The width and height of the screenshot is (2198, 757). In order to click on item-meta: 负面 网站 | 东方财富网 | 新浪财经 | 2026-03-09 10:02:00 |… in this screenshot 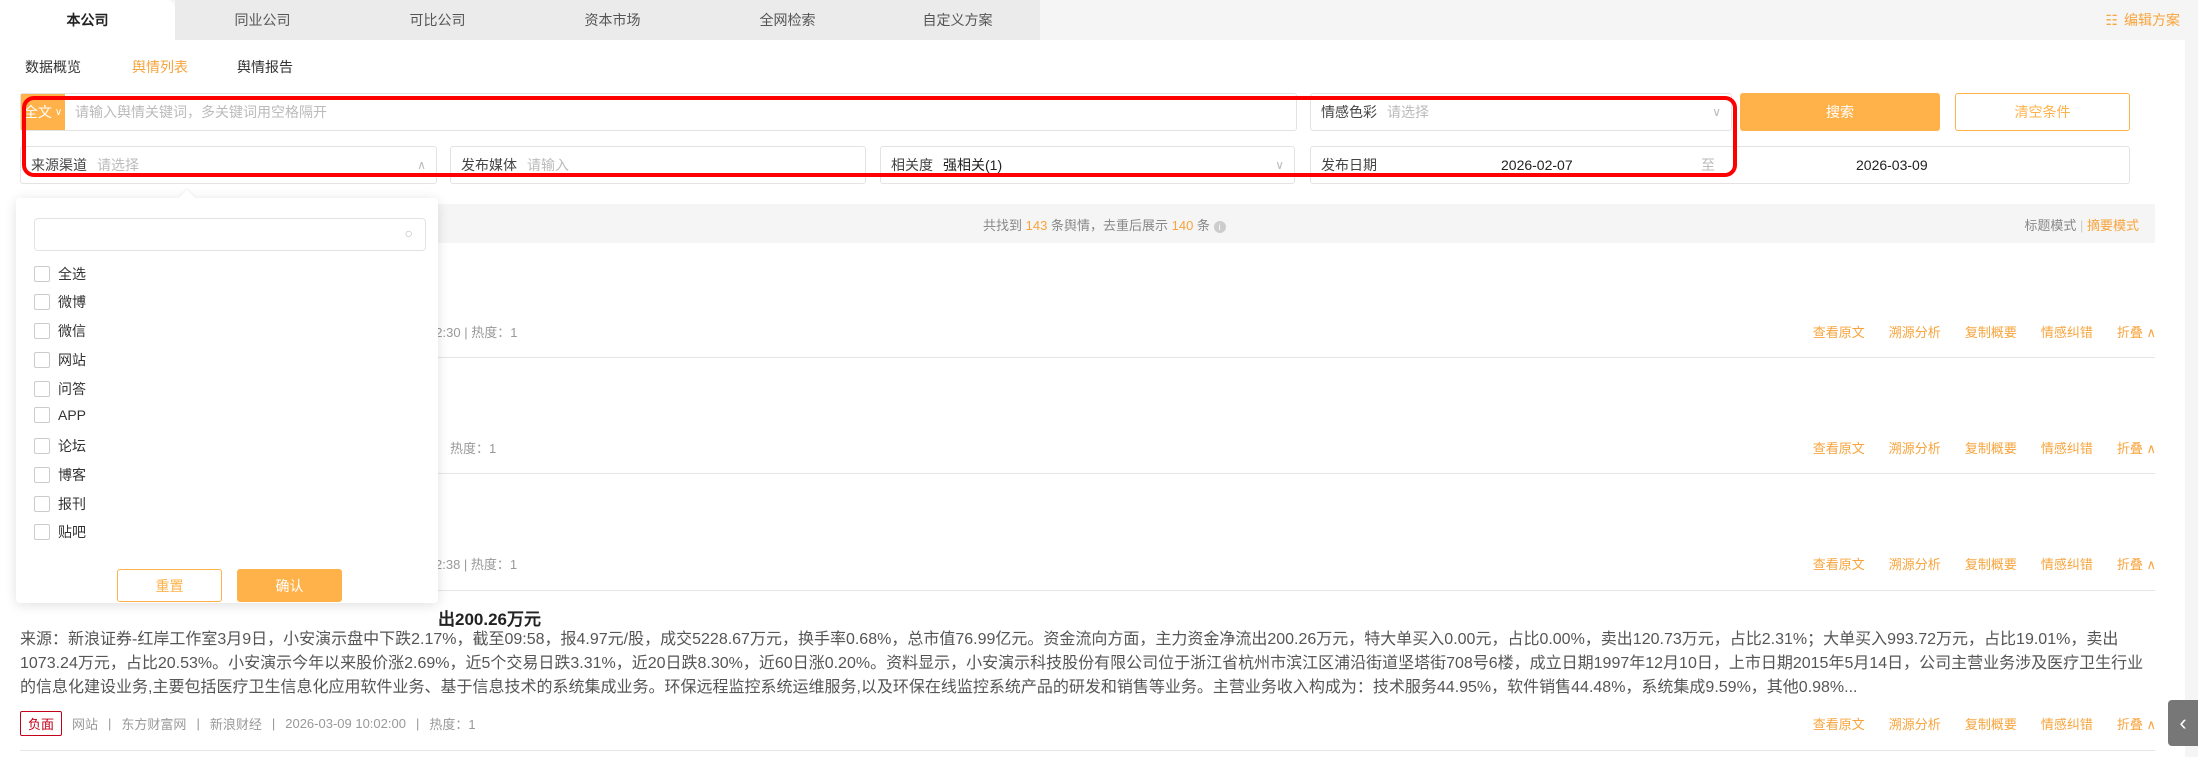, I will do `click(248, 723)`.